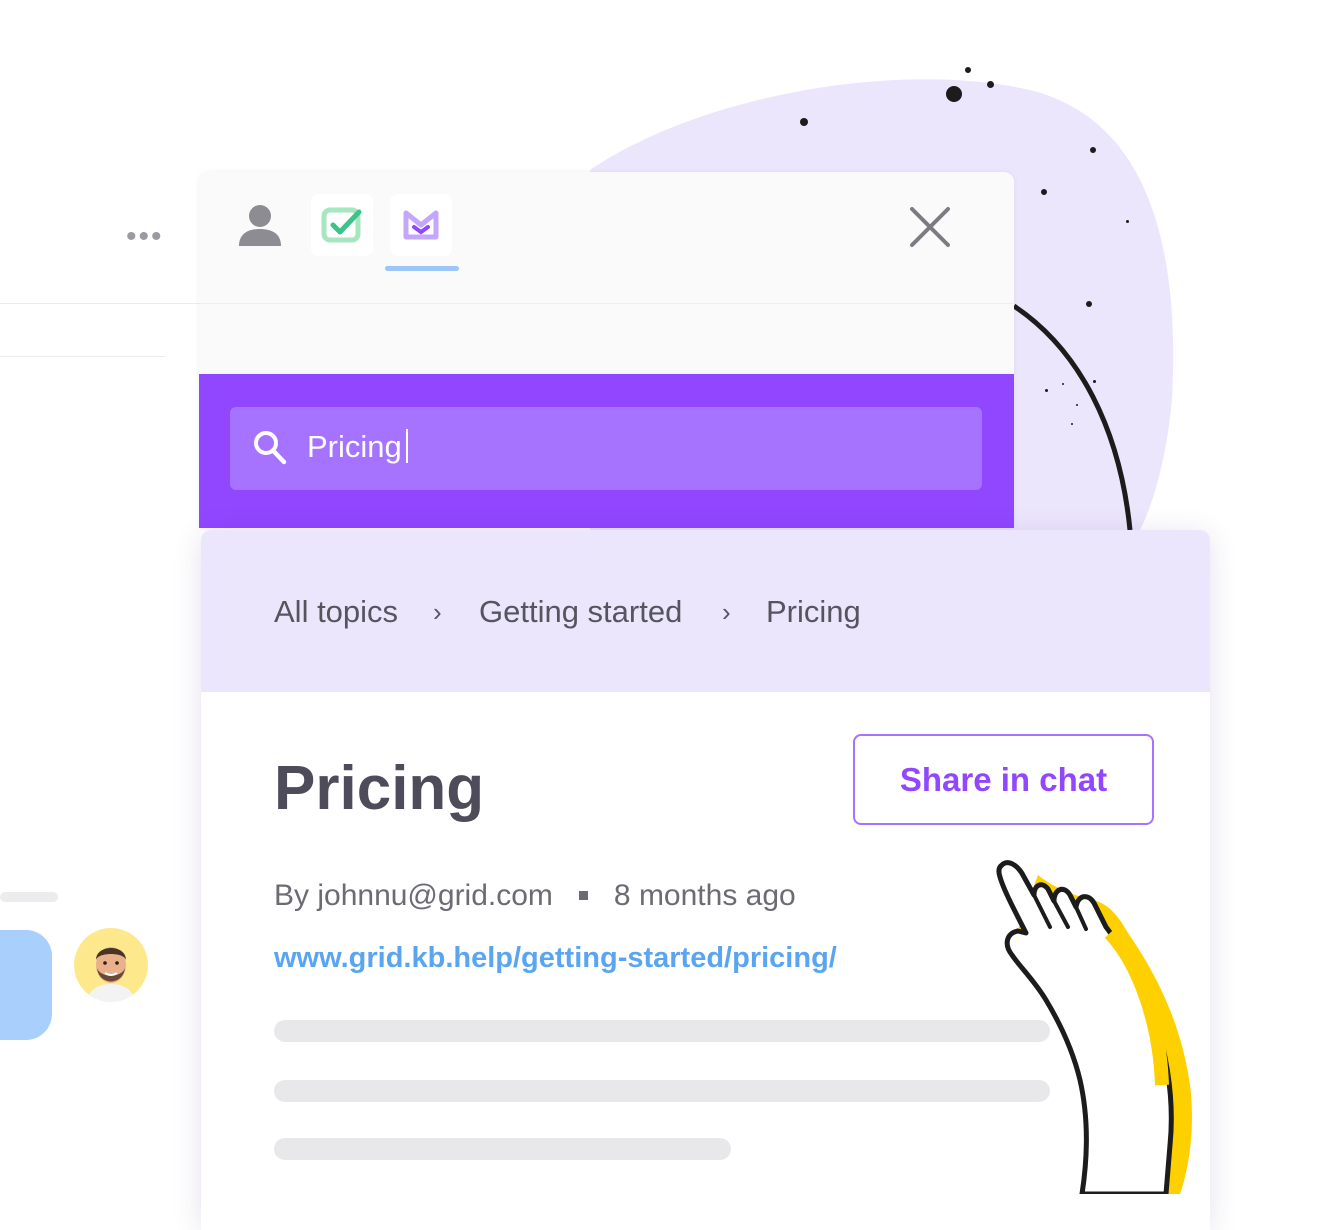 This screenshot has height=1230, width=1344. Describe the element at coordinates (813, 612) in the screenshot. I see `breadcrumb-item-pricing: Pricing` at that location.